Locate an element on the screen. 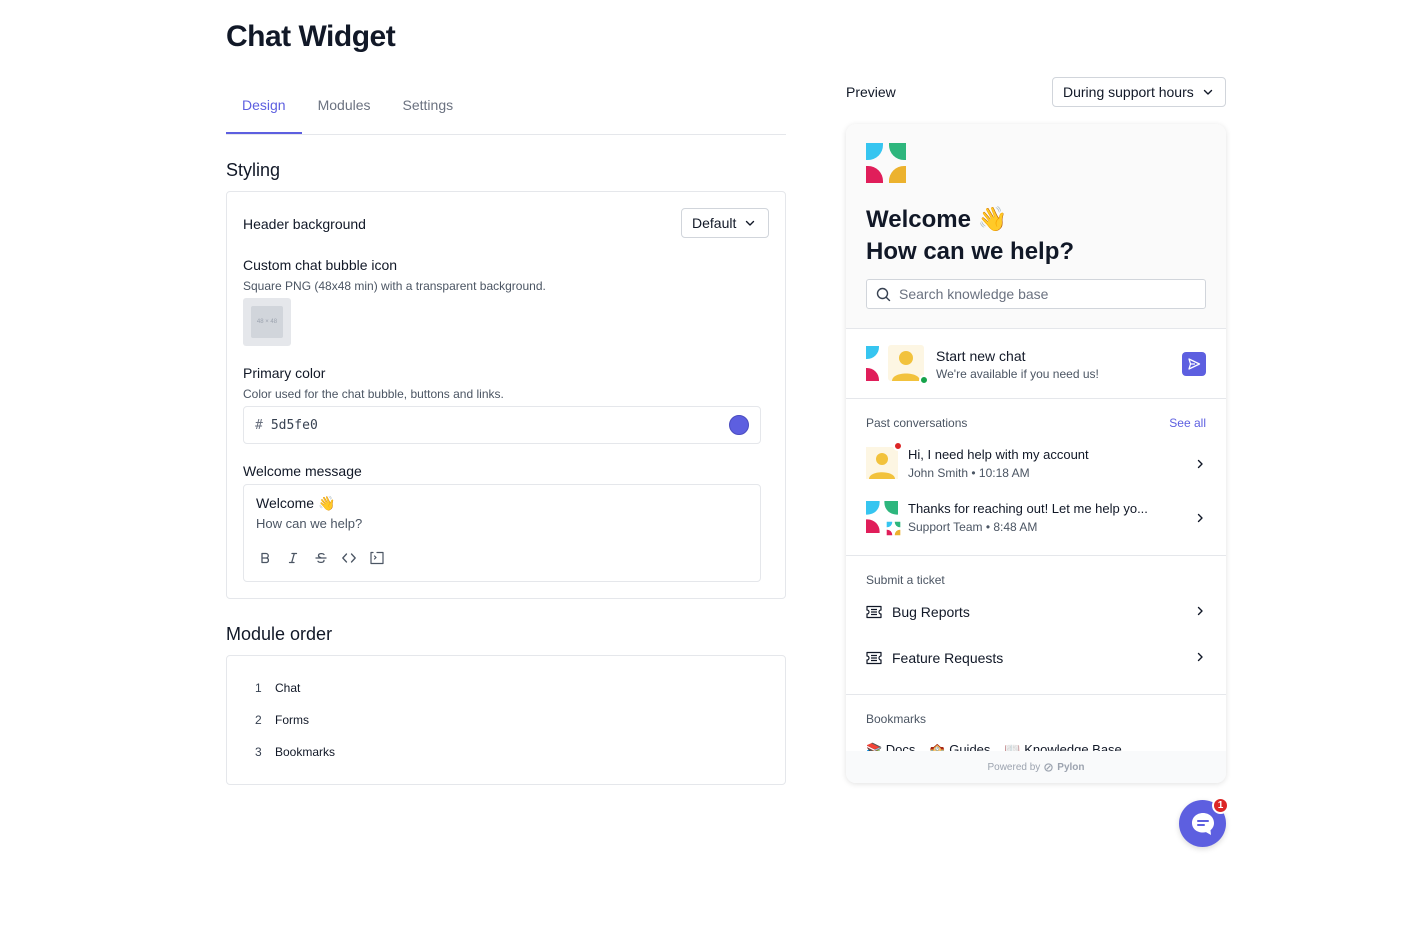 Image resolution: width=1405 pixels, height=949 pixels. module-label: Forms is located at coordinates (292, 720).